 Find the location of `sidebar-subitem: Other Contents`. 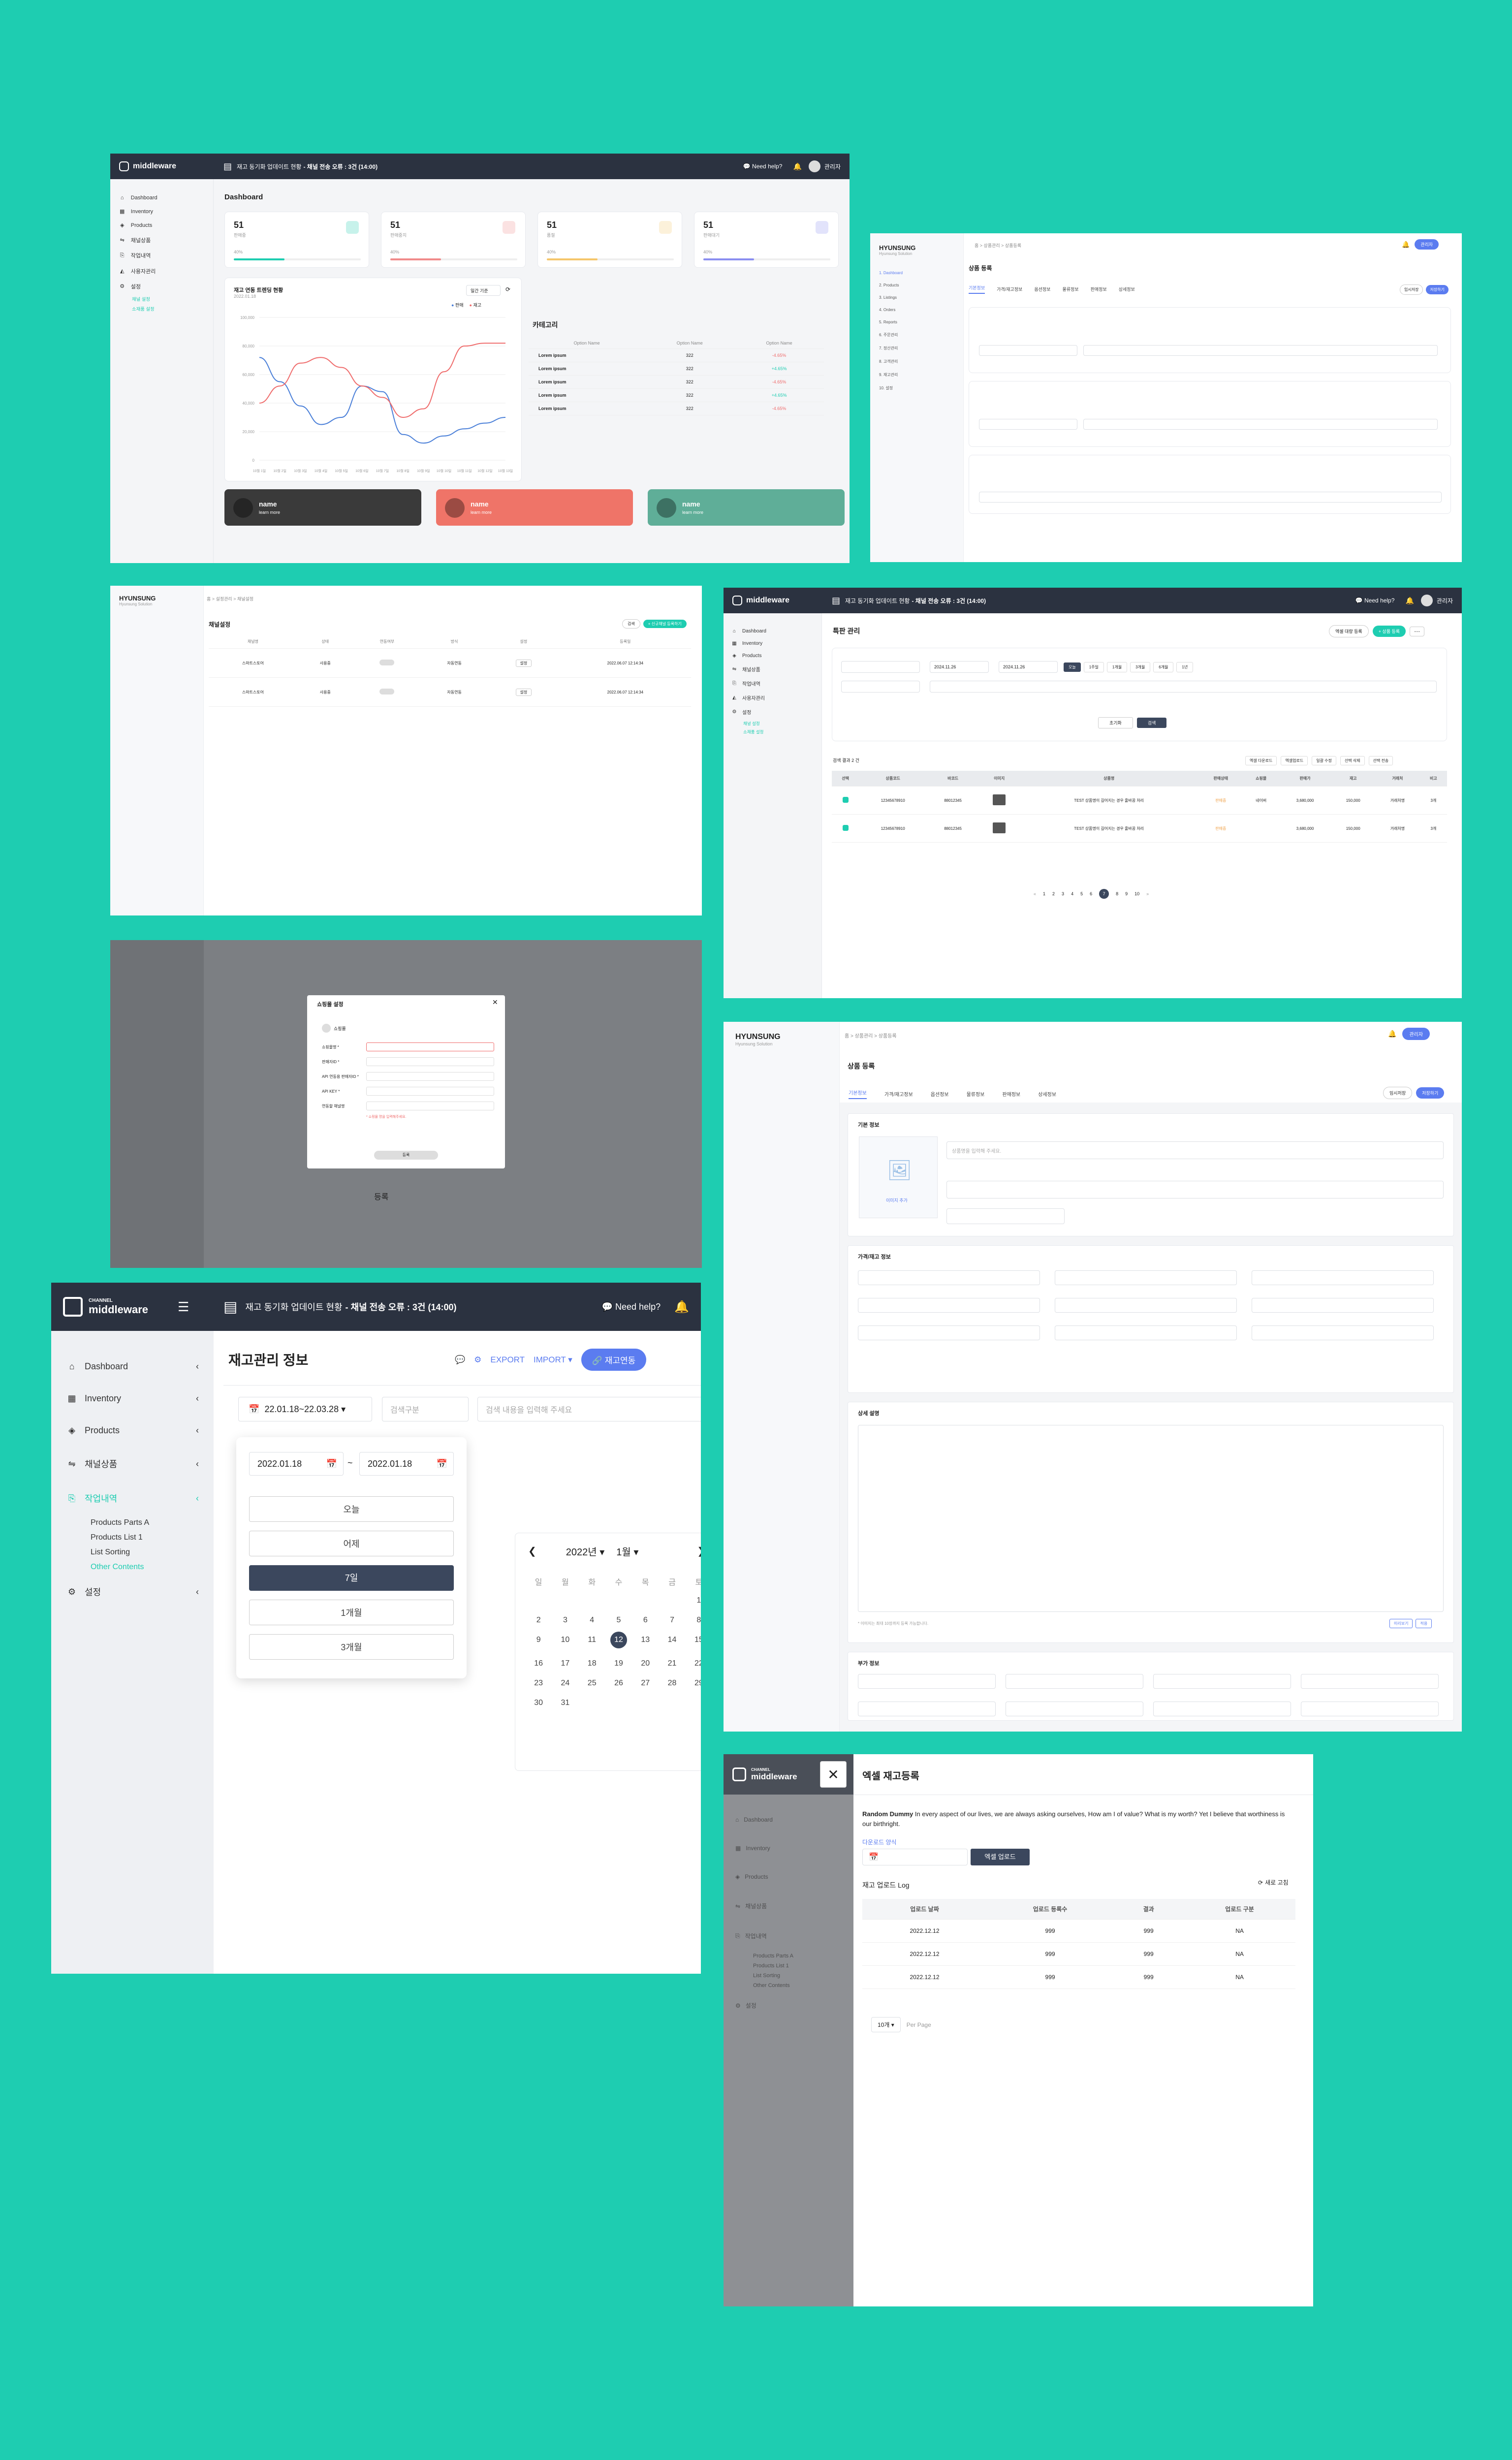

sidebar-subitem: Other Contents is located at coordinates (132, 1567).